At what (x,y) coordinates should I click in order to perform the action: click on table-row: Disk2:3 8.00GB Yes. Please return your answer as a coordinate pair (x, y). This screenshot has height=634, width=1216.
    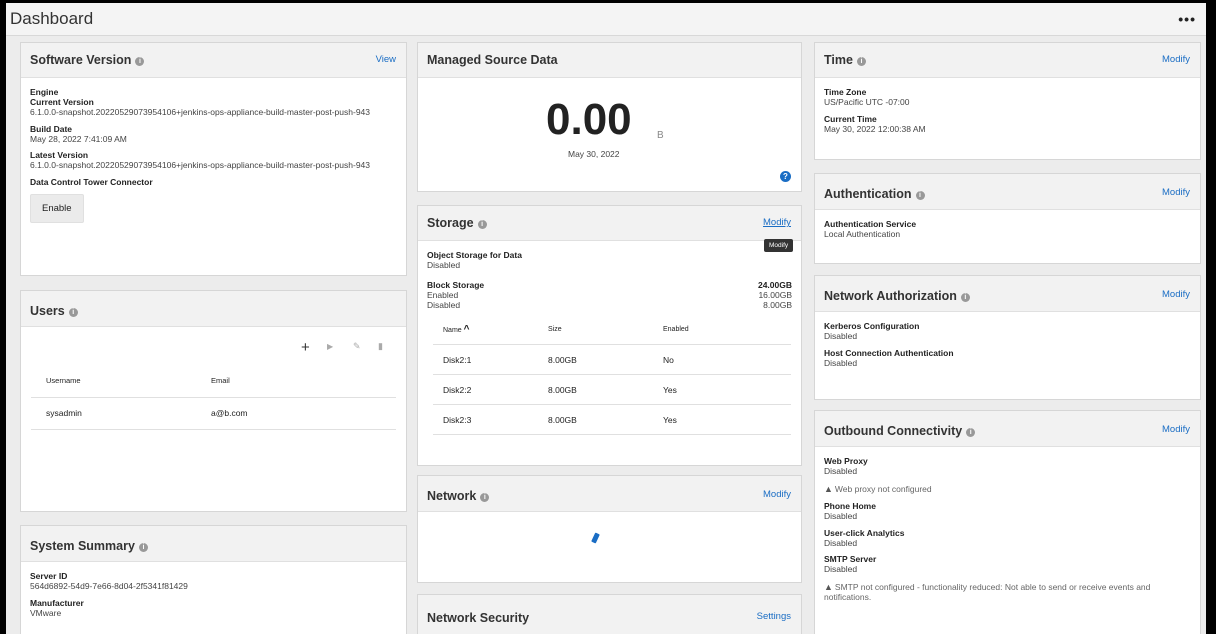
    Looking at the image, I should click on (612, 420).